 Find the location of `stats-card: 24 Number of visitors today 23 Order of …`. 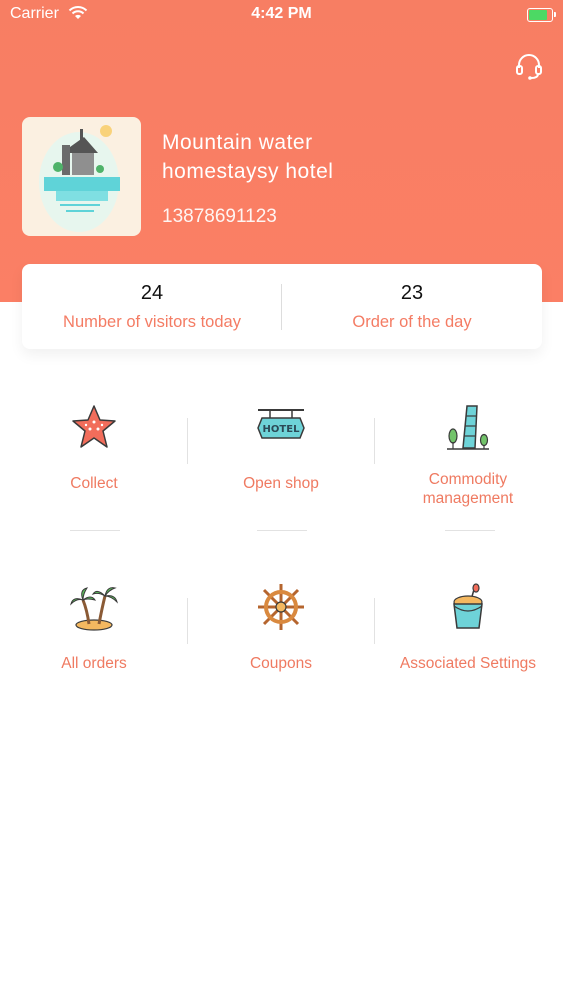

stats-card: 24 Number of visitors today 23 Order of … is located at coordinates (282, 306).